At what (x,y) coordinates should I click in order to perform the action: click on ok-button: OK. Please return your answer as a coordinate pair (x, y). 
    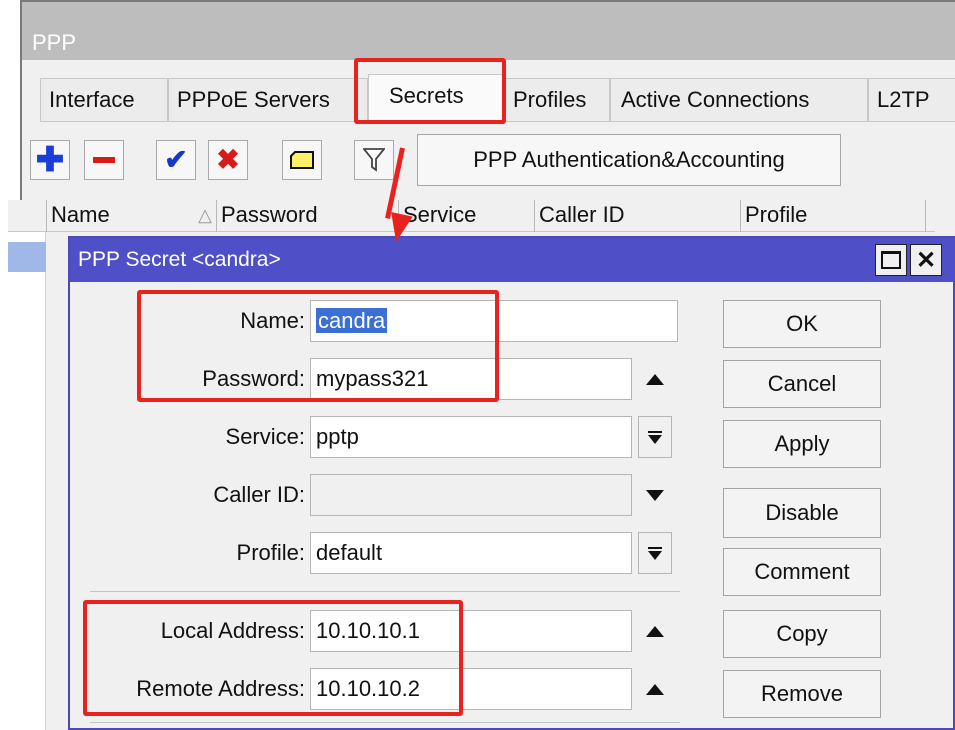
    Looking at the image, I should click on (802, 324).